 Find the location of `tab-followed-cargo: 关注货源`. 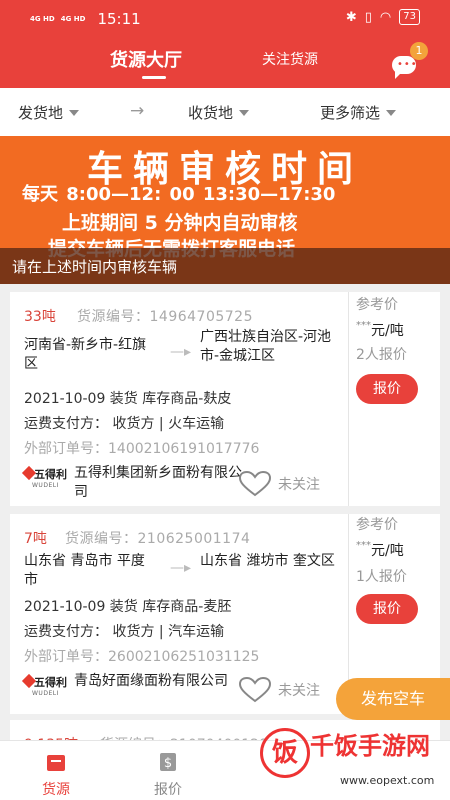

tab-followed-cargo: 关注货源 is located at coordinates (290, 59).